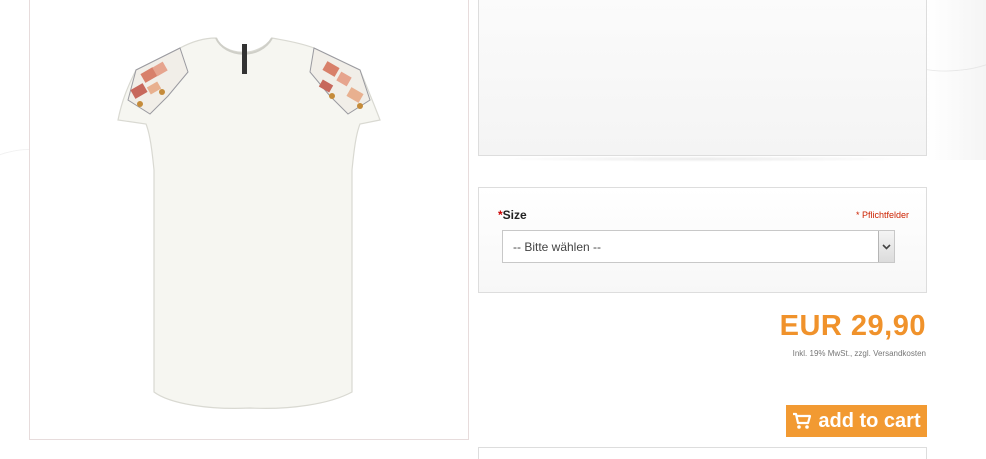 The image size is (986, 459). What do you see at coordinates (802, 420) in the screenshot?
I see `cart-icon` at bounding box center [802, 420].